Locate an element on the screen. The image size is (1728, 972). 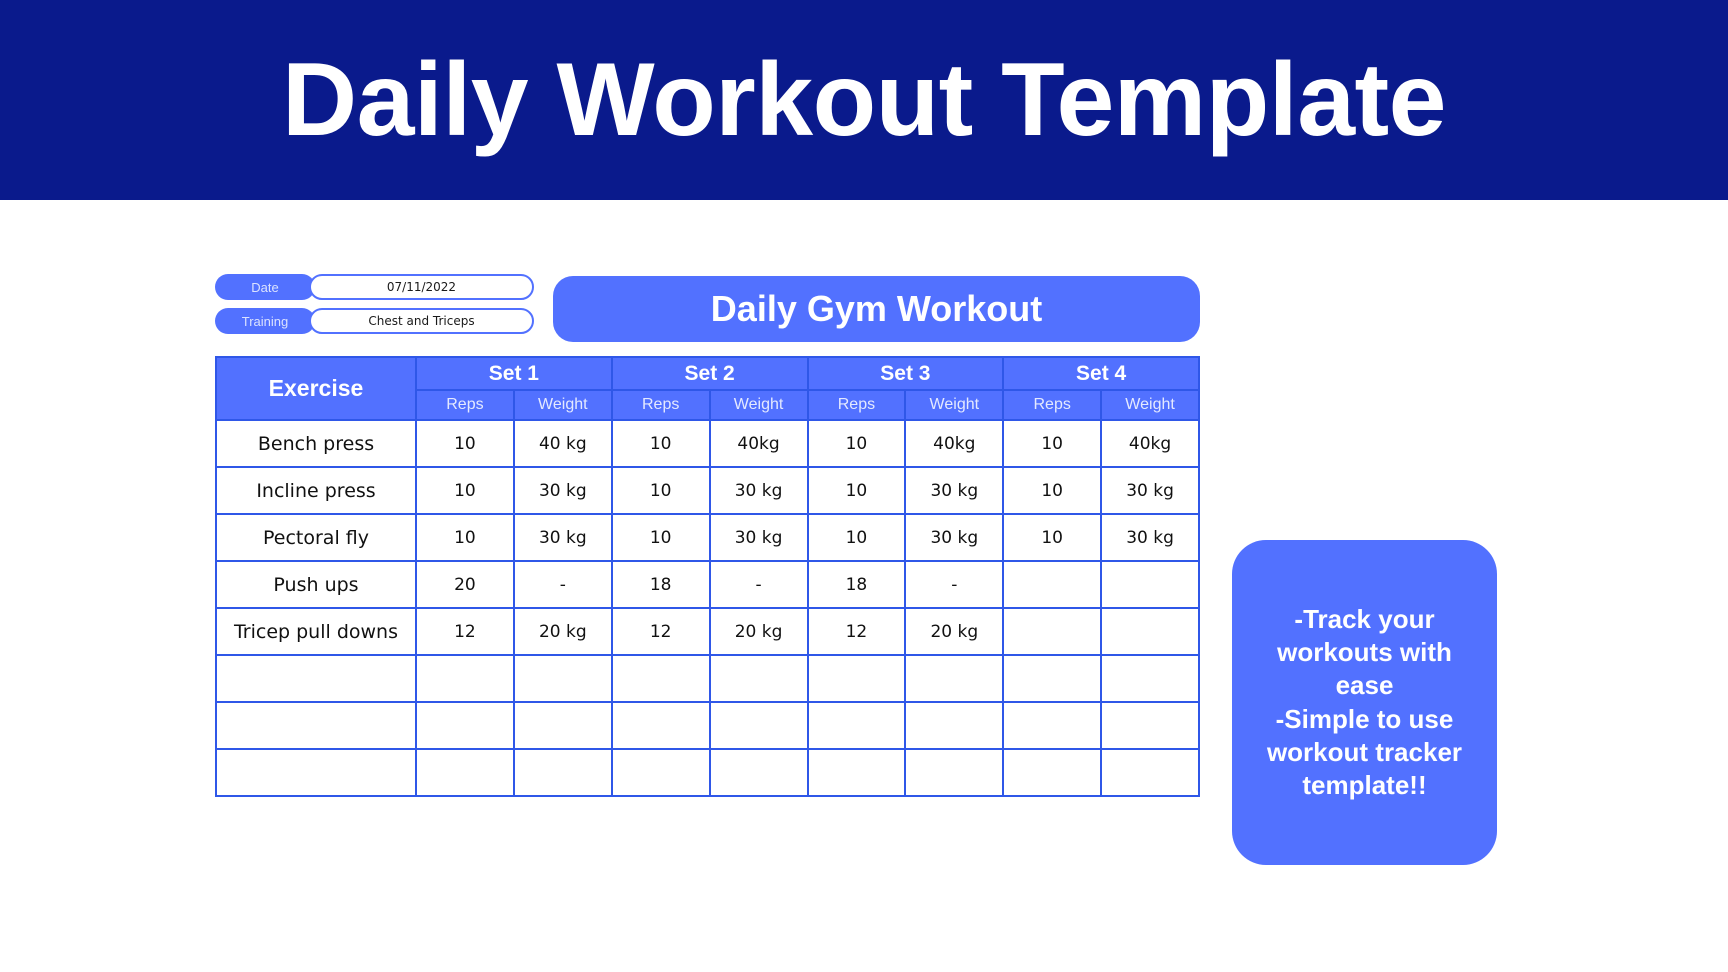
column-subheader-set2-reps: Reps is located at coordinates (660, 405).